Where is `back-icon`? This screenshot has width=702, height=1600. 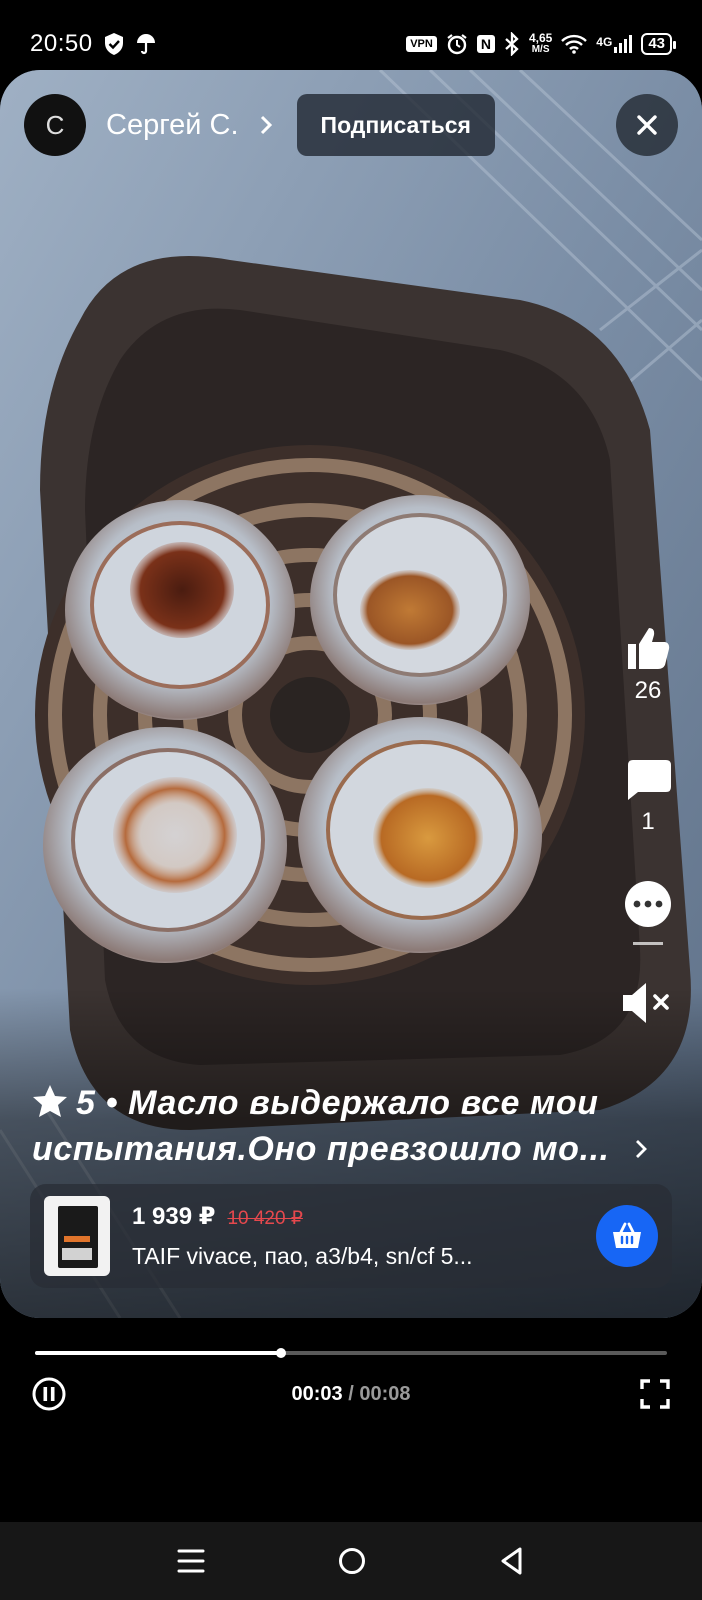 back-icon is located at coordinates (512, 1561).